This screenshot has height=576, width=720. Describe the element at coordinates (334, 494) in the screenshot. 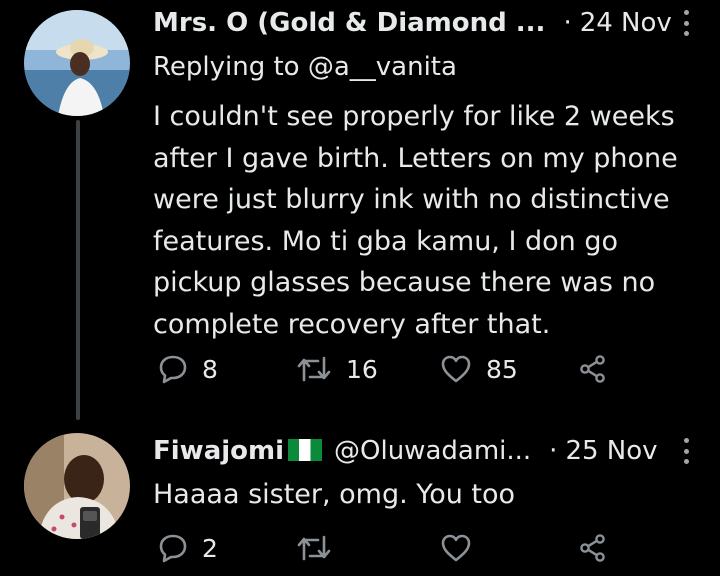

I see `tweet-text: Haaaa sister, omg. You too` at that location.